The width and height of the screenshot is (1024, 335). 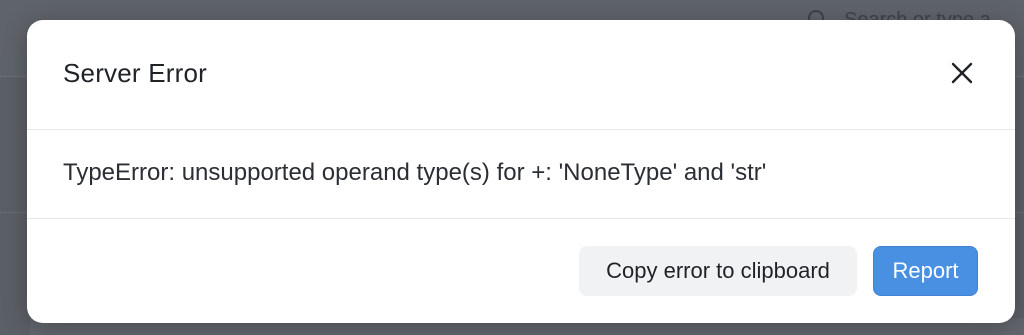 What do you see at coordinates (135, 73) in the screenshot?
I see `dialog-title: Server Error` at bounding box center [135, 73].